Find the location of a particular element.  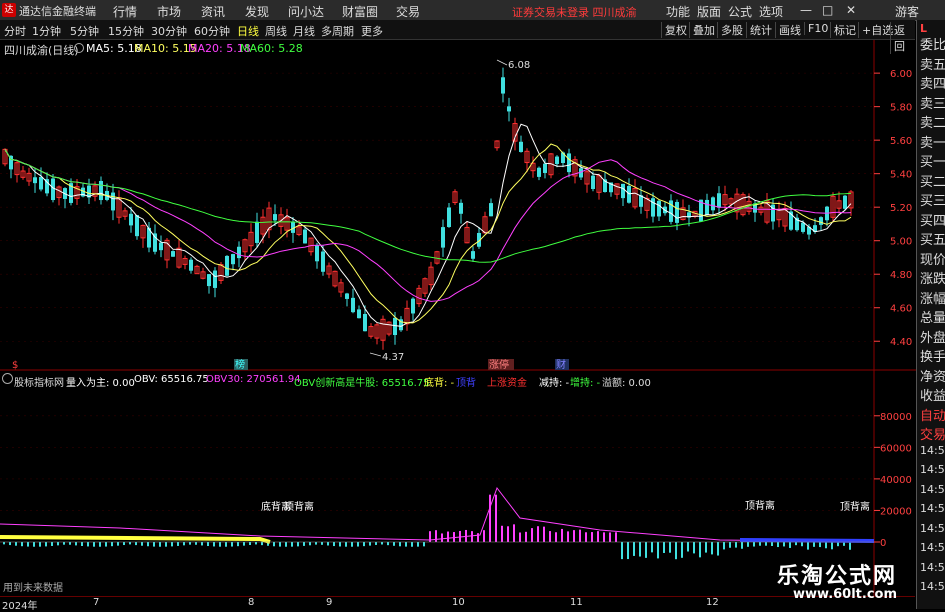

side-item-19: 自动 is located at coordinates (932, 416).